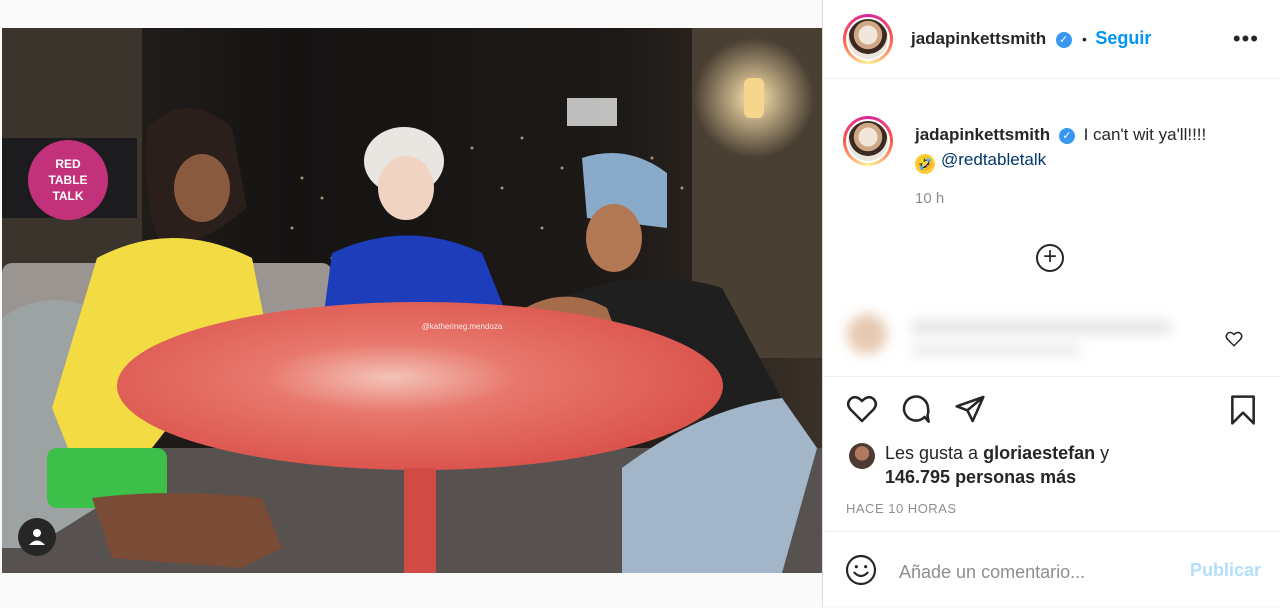 The image size is (1280, 608). What do you see at coordinates (411, 590) in the screenshot?
I see `media-bottom-area` at bounding box center [411, 590].